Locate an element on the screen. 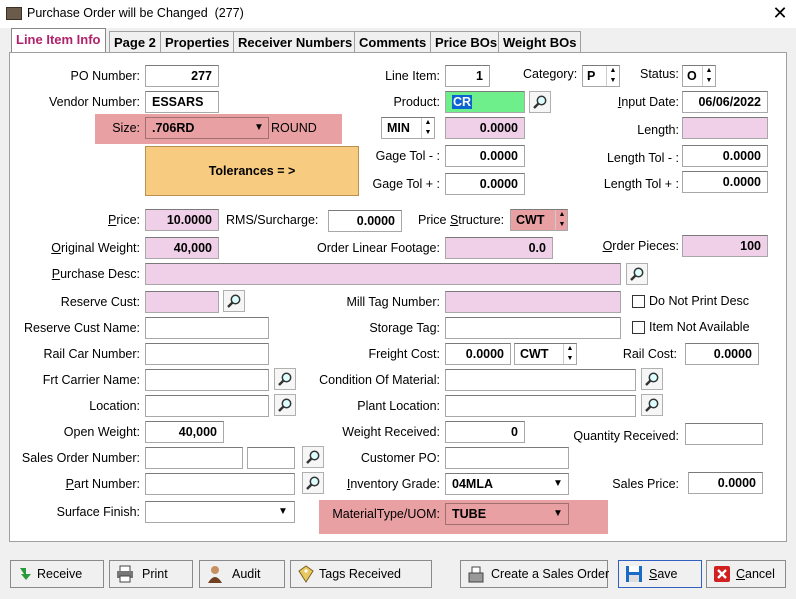  customer-po-label: Customer PO: is located at coordinates (400, 458).